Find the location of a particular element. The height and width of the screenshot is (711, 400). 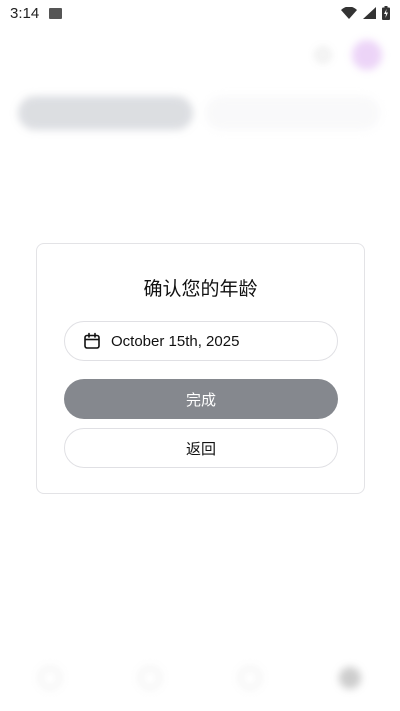

dialog-title: 确认您的年龄 is located at coordinates (200, 289).